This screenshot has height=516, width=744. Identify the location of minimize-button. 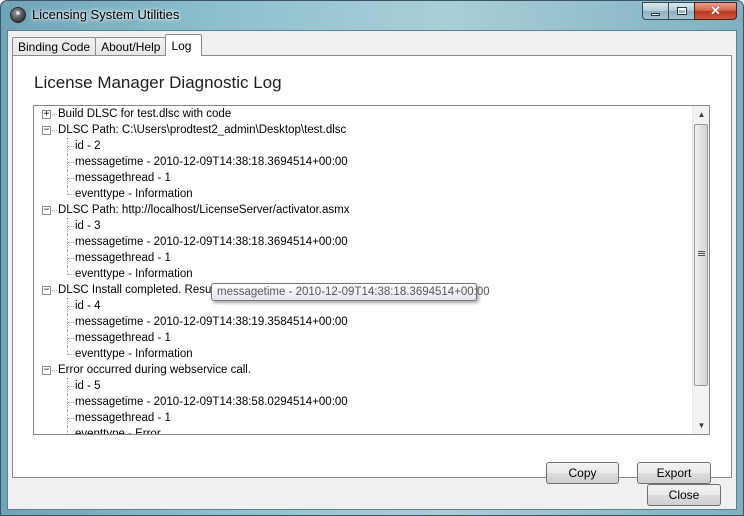
(655, 11).